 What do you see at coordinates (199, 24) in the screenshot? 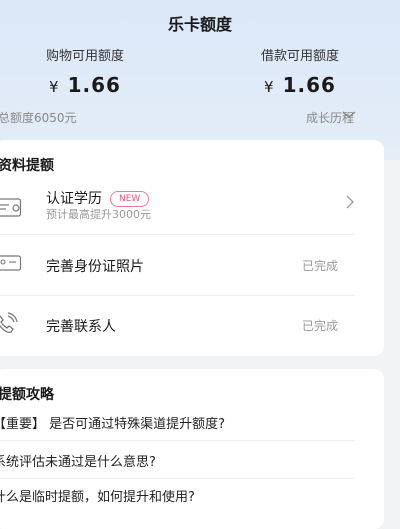
I see `page-title: 乐卡额度` at bounding box center [199, 24].